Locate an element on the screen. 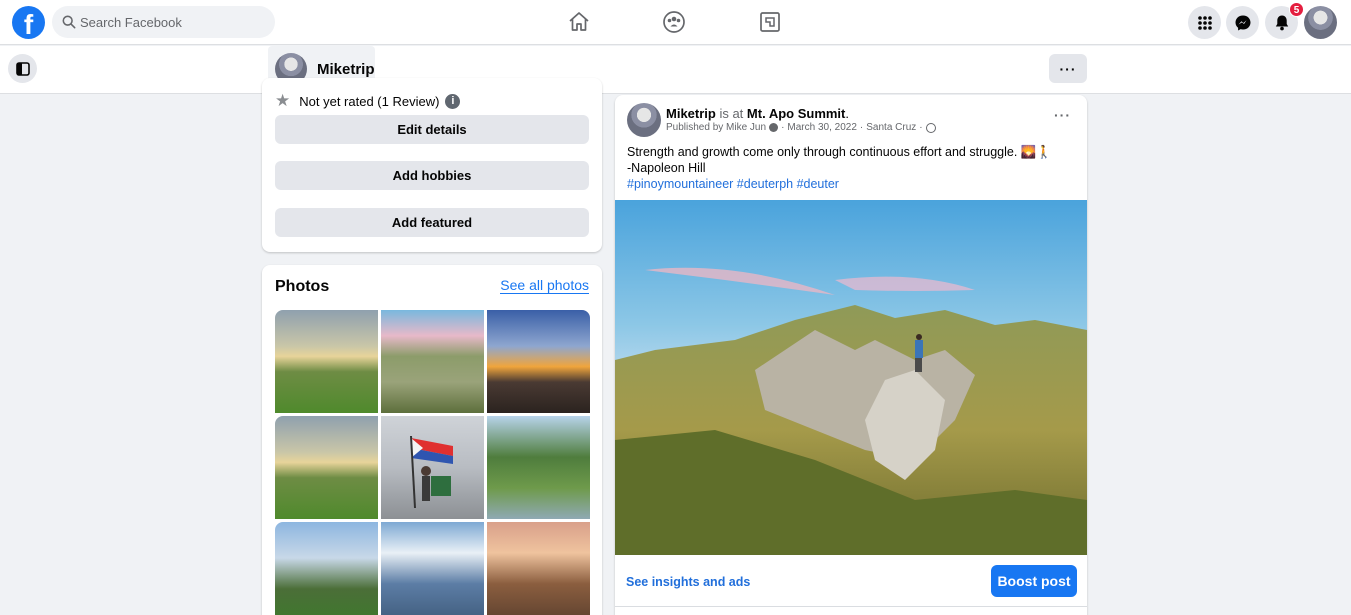 Image resolution: width=1351 pixels, height=615 pixels. user-icon is located at coordinates (774, 127).